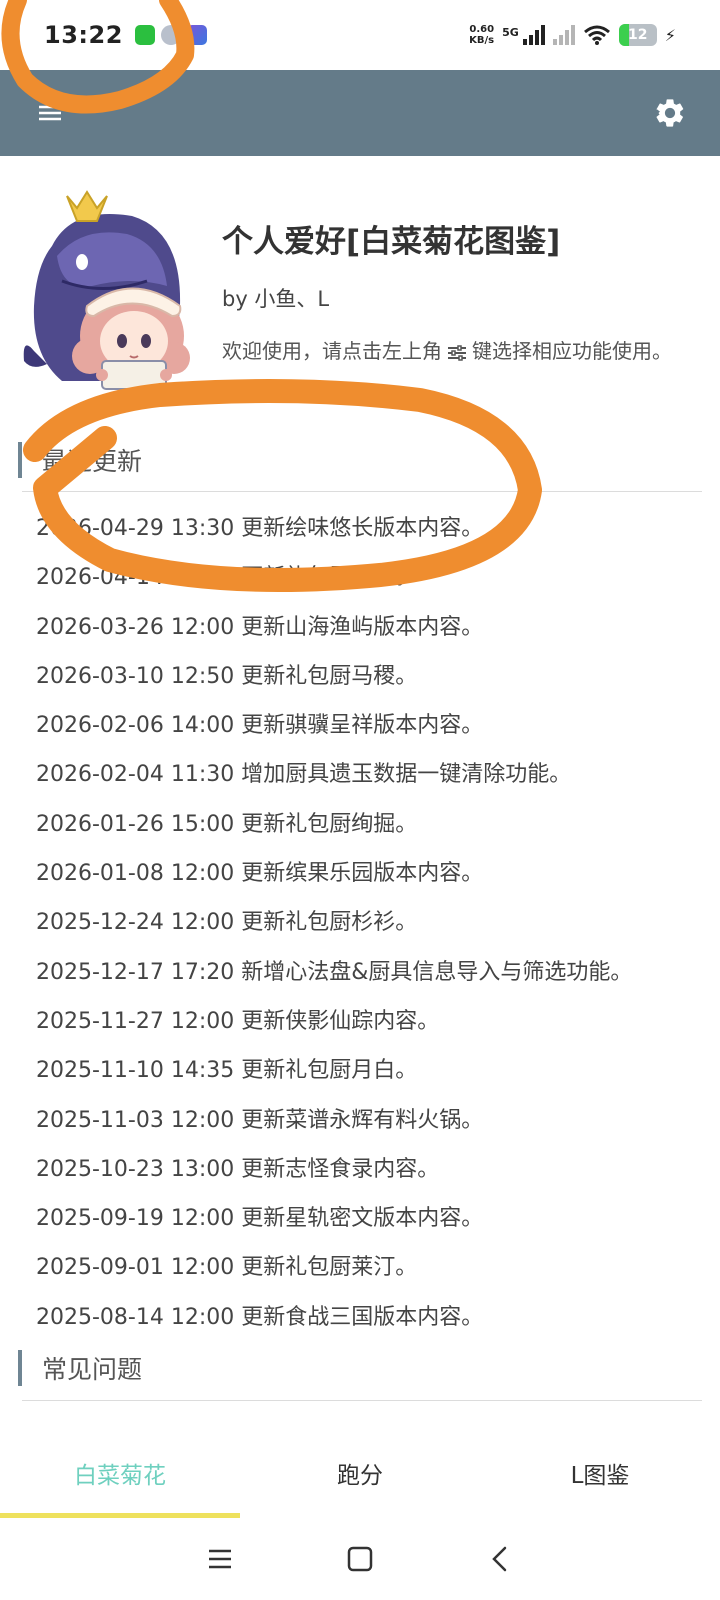 Image resolution: width=720 pixels, height=1600 pixels. What do you see at coordinates (360, 113) in the screenshot?
I see `app-bar` at bounding box center [360, 113].